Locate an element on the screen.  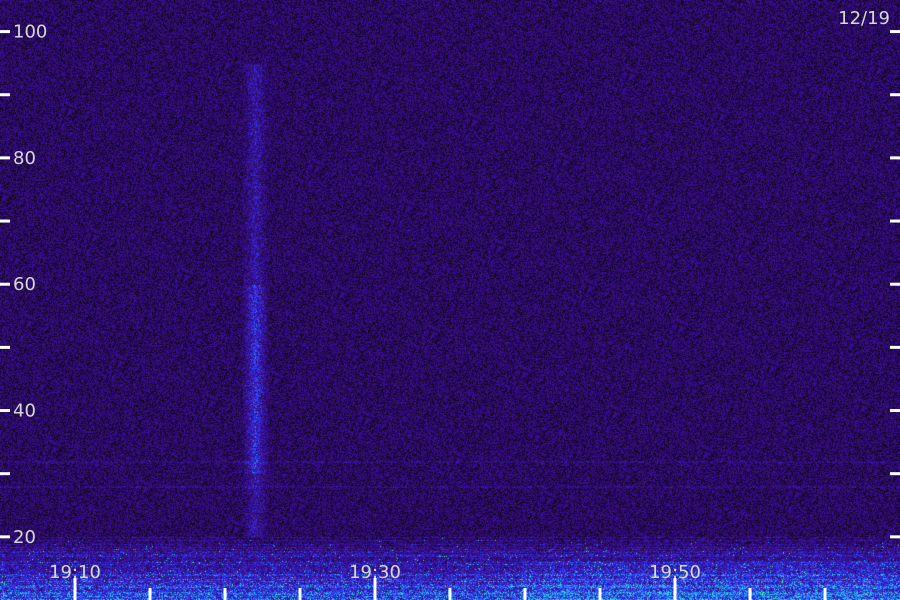
y-axis-right is located at coordinates (895, 284).